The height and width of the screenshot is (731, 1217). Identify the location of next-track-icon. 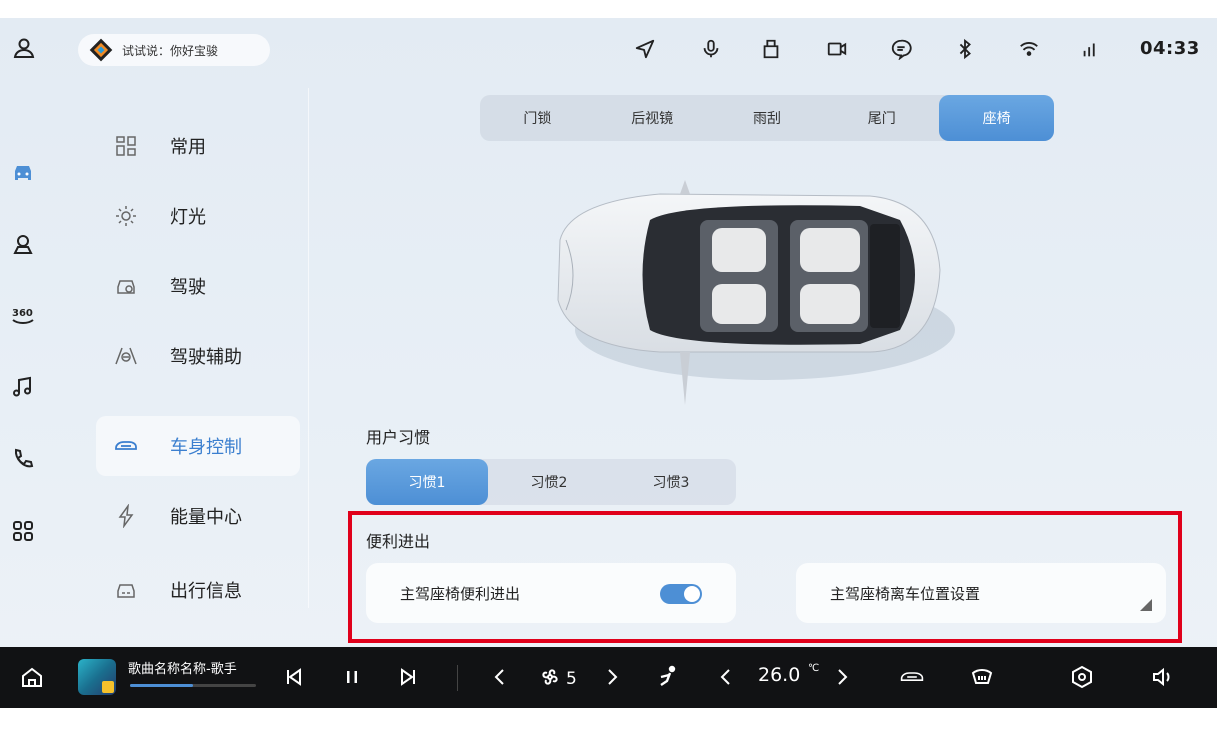
(408, 677).